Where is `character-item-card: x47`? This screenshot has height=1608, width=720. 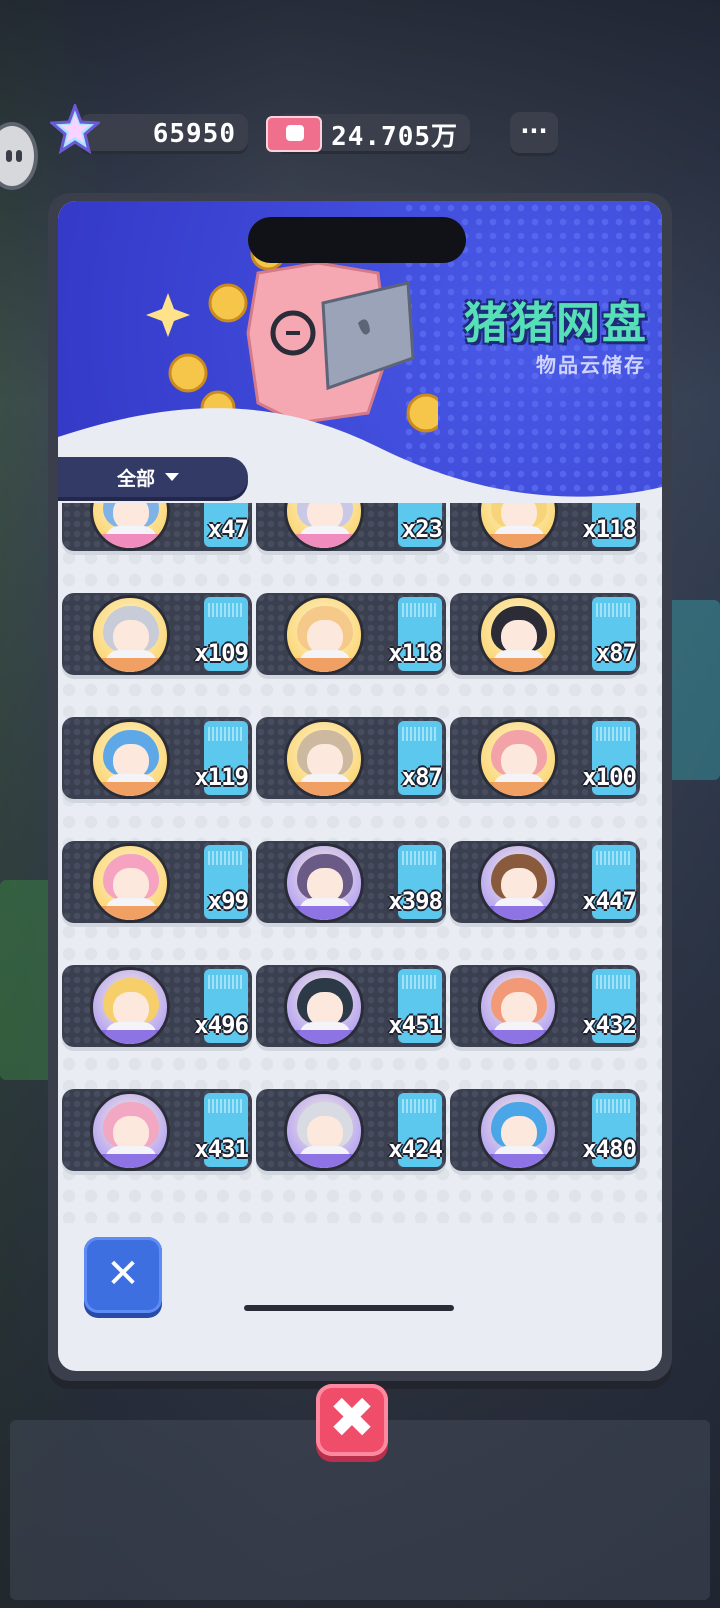
character-item-card: x47 is located at coordinates (157, 527).